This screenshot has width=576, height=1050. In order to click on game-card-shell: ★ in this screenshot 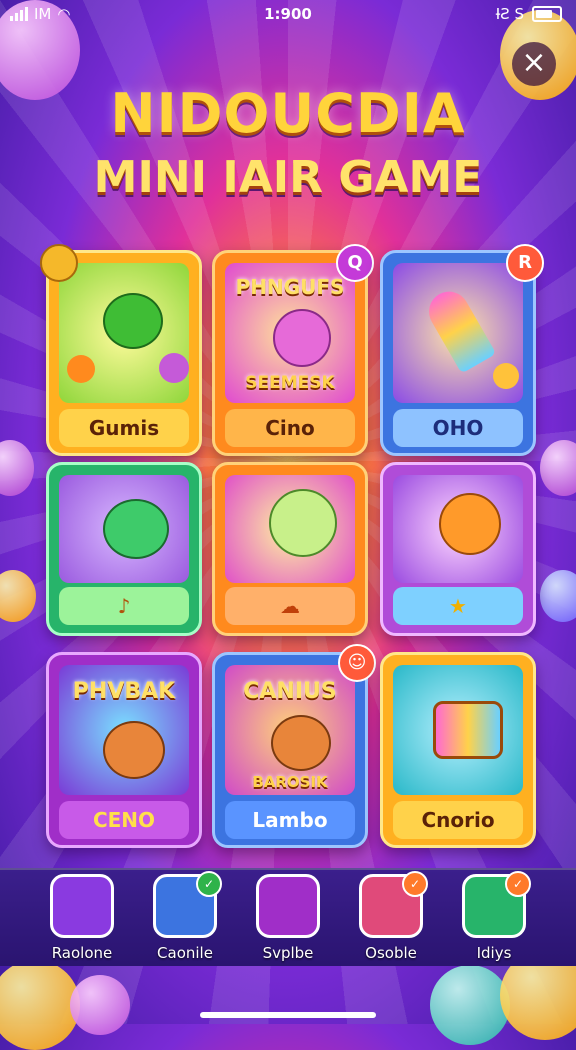, I will do `click(458, 549)`.